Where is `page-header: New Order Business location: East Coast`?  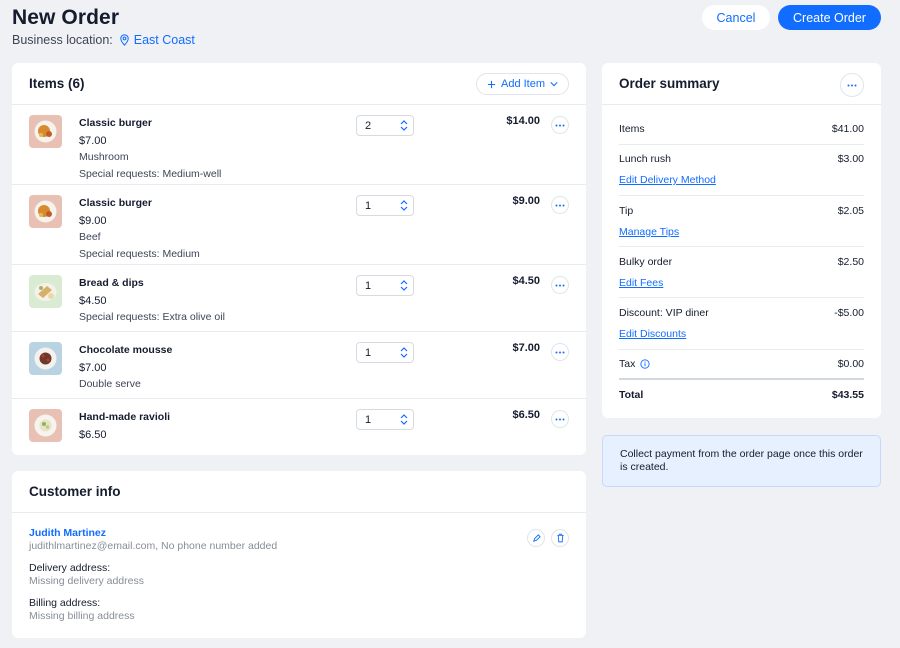 page-header: New Order Business location: East Coast is located at coordinates (103, 26).